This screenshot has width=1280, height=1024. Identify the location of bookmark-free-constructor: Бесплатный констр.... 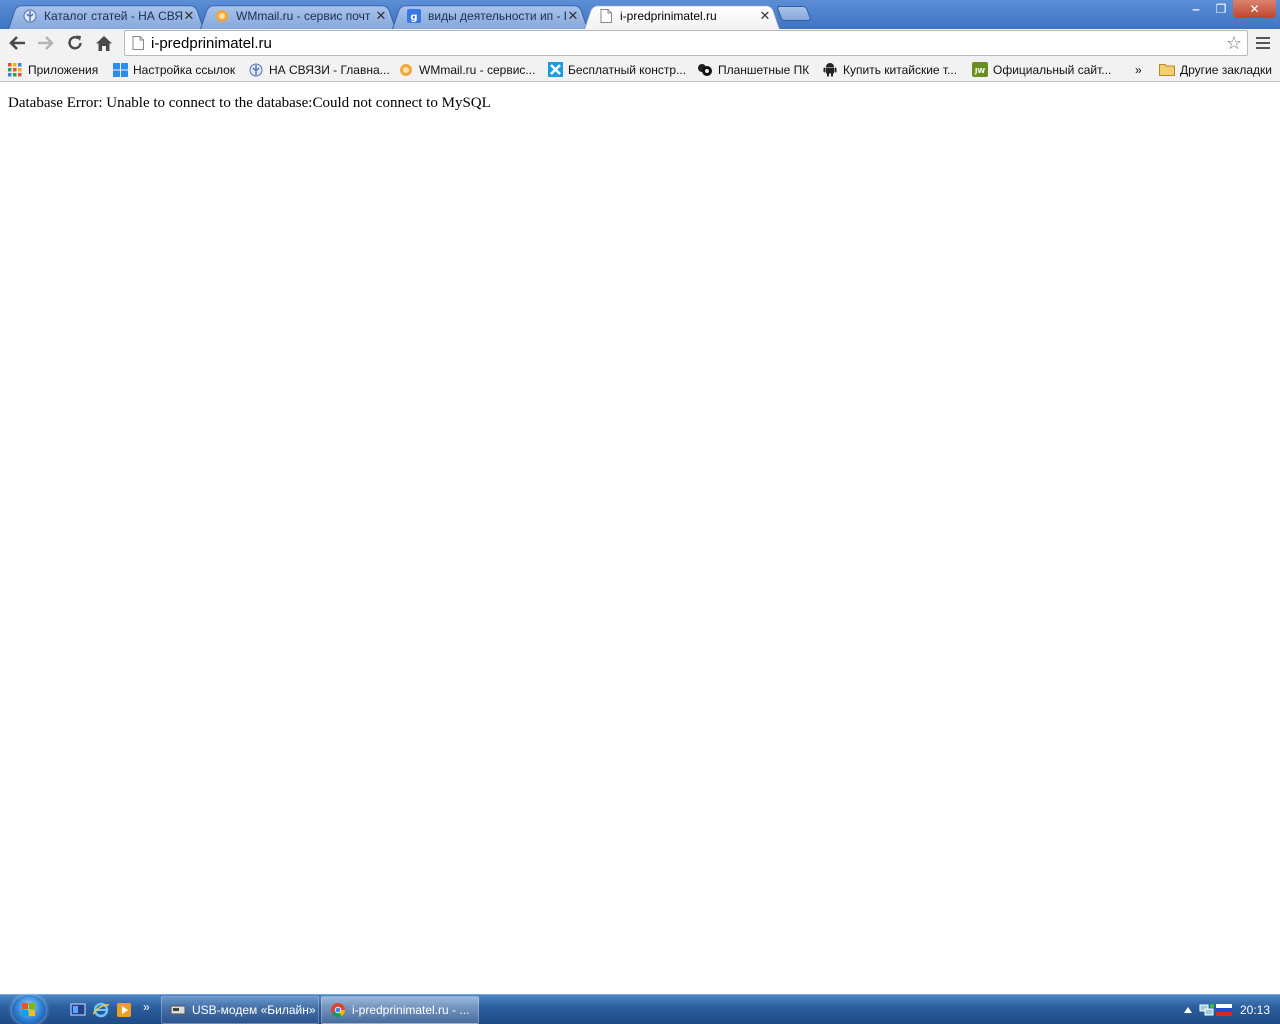
(616, 69).